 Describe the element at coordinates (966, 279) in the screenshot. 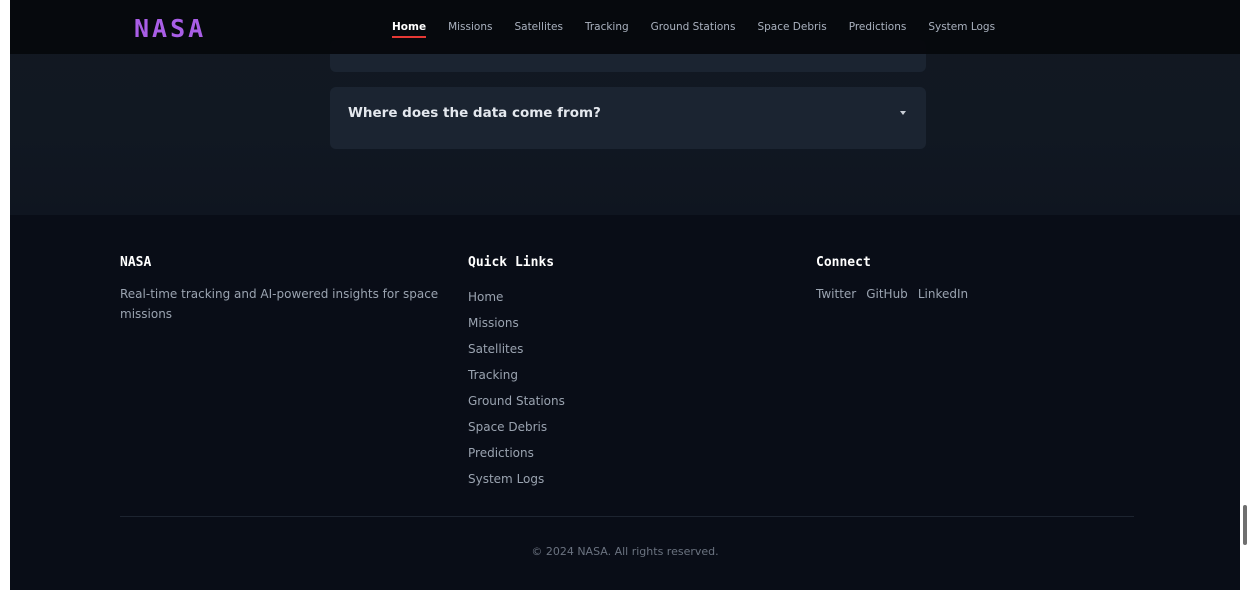

I see `footer-connect: Connect Twitter GitHub LinkedIn` at that location.